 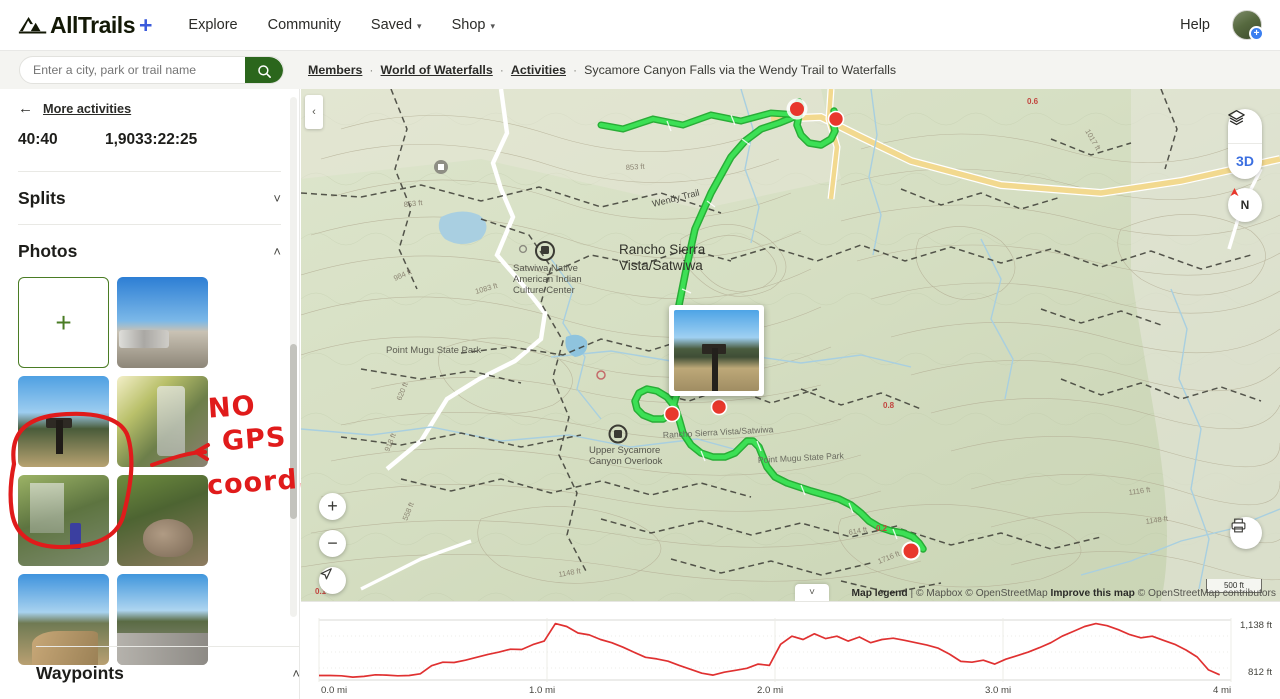 I want to click on map-legend-link: Map legend, so click(x=880, y=593).